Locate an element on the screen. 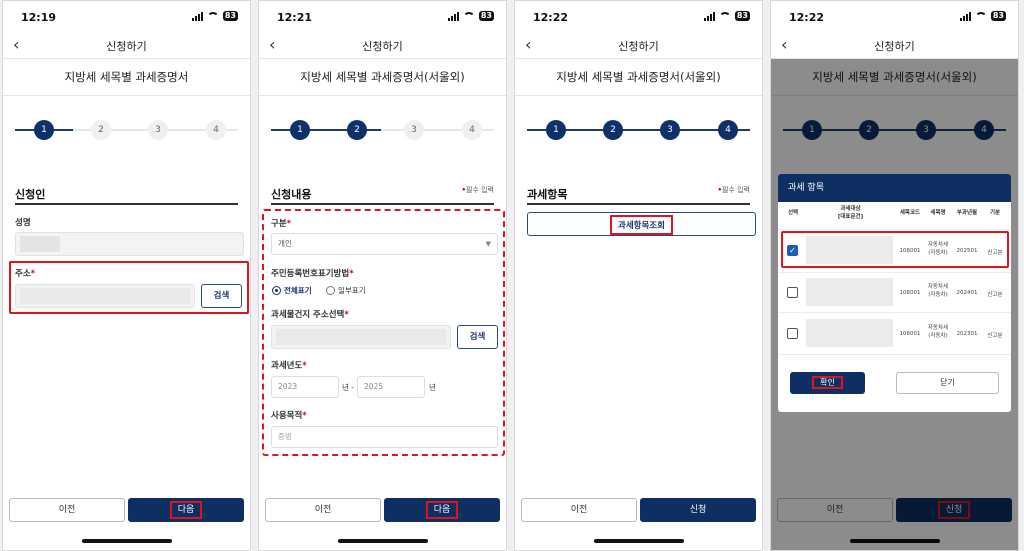 The width and height of the screenshot is (1024, 551). modal-title: 과세 항목 is located at coordinates (894, 188).